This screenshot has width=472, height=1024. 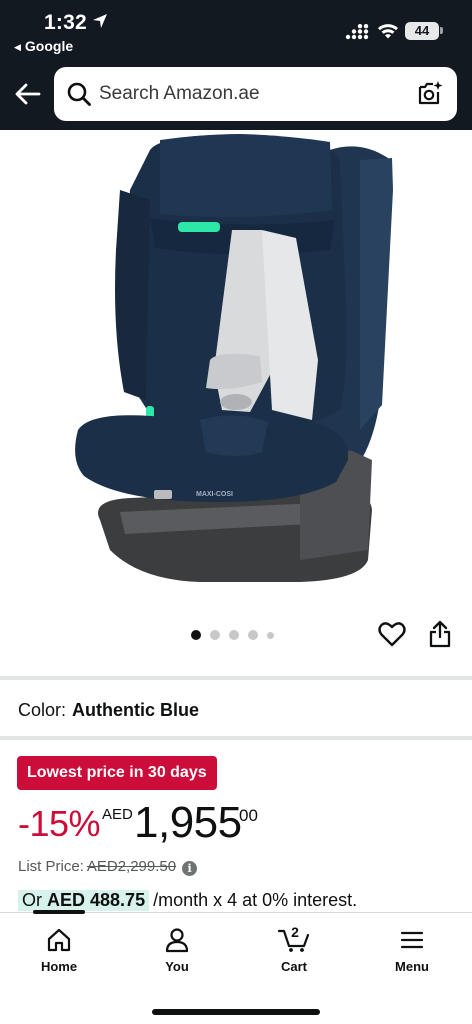 I want to click on installment-amount: AED 488.75, so click(x=96, y=900).